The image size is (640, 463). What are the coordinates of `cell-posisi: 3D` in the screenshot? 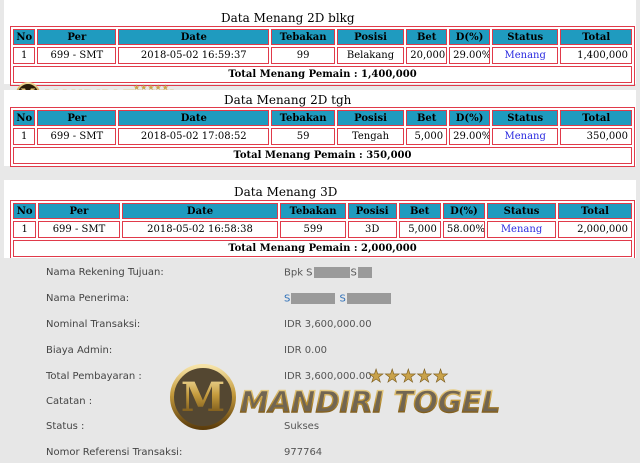 It's located at (372, 229).